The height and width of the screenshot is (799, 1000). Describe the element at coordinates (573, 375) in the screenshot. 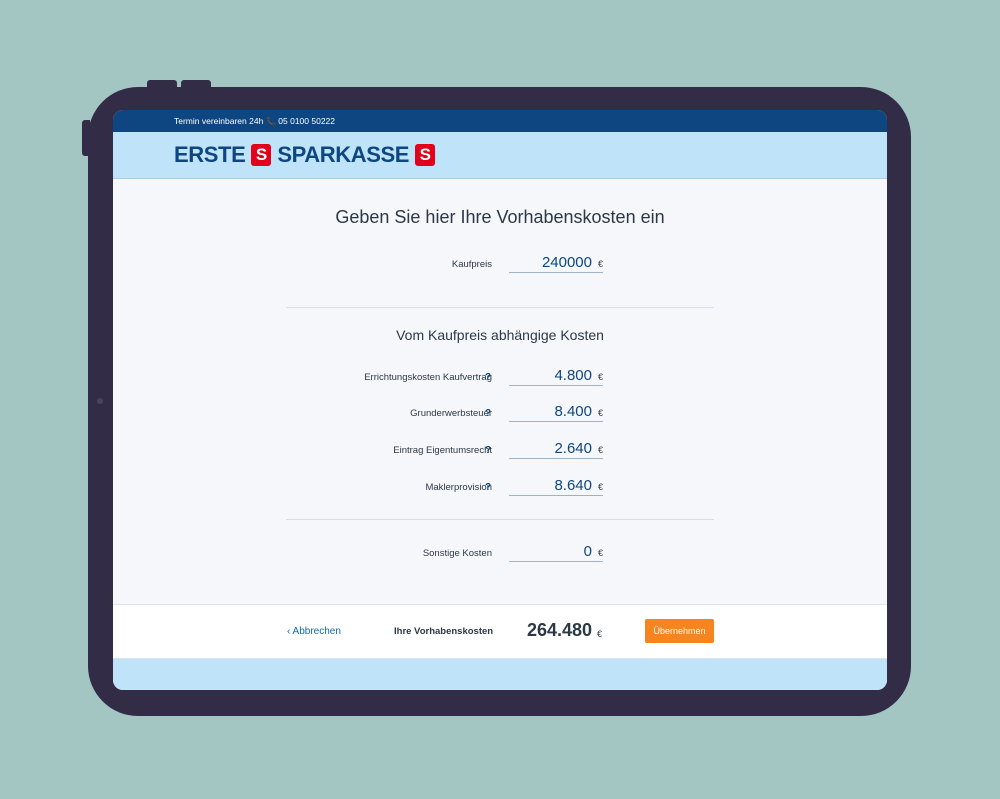

I see `cost-value: 4.800` at that location.